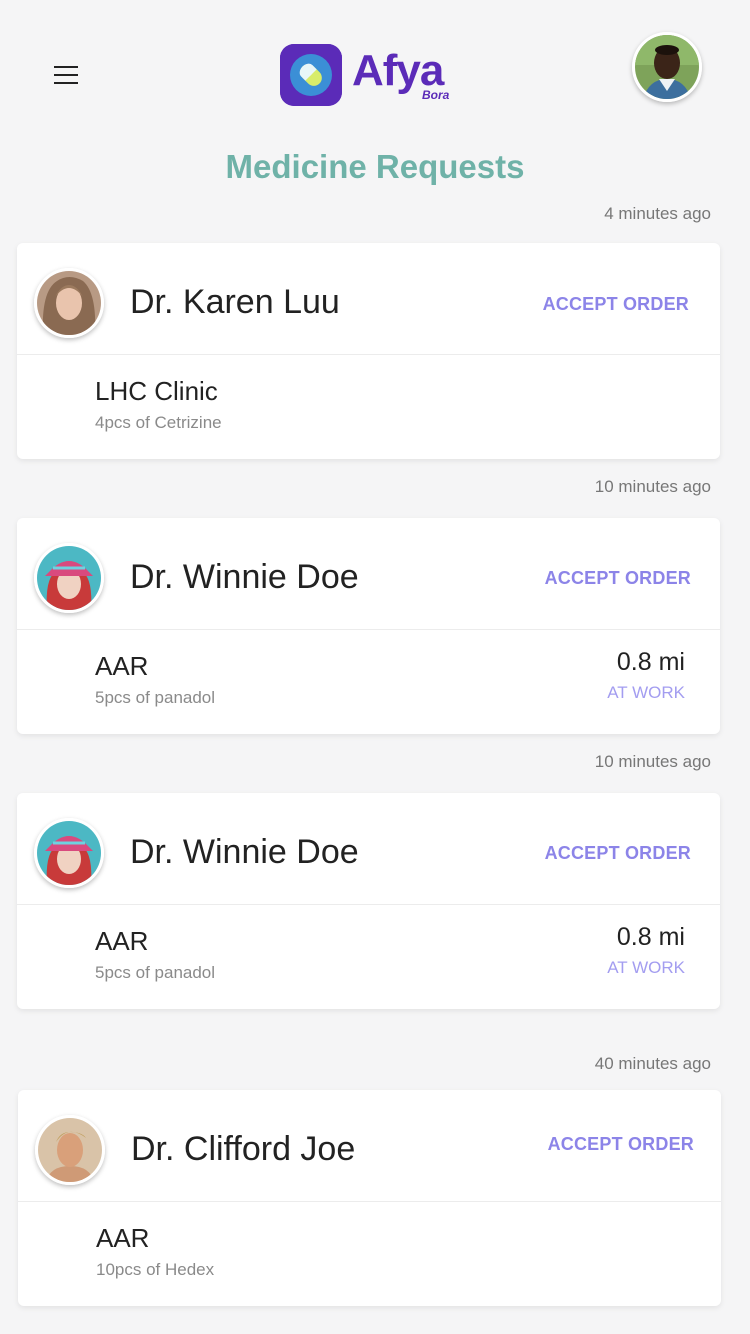  What do you see at coordinates (66, 76) in the screenshot?
I see `hamburger-menu-icon` at bounding box center [66, 76].